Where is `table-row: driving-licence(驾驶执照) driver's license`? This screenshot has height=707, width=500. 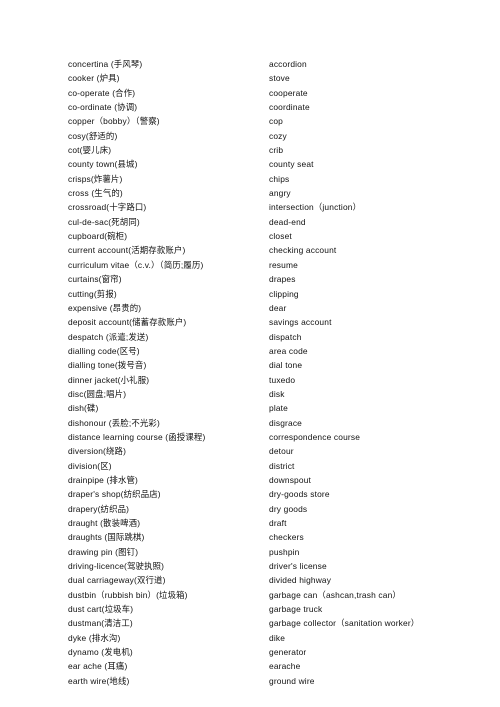
table-row: driving-licence(驾驶执照) driver's license is located at coordinates (278, 566).